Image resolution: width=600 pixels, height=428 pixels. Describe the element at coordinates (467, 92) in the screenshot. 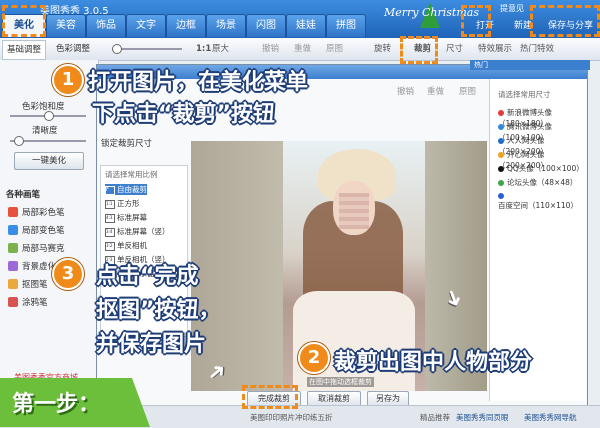

I see `dialog-reset-button: 原图` at that location.